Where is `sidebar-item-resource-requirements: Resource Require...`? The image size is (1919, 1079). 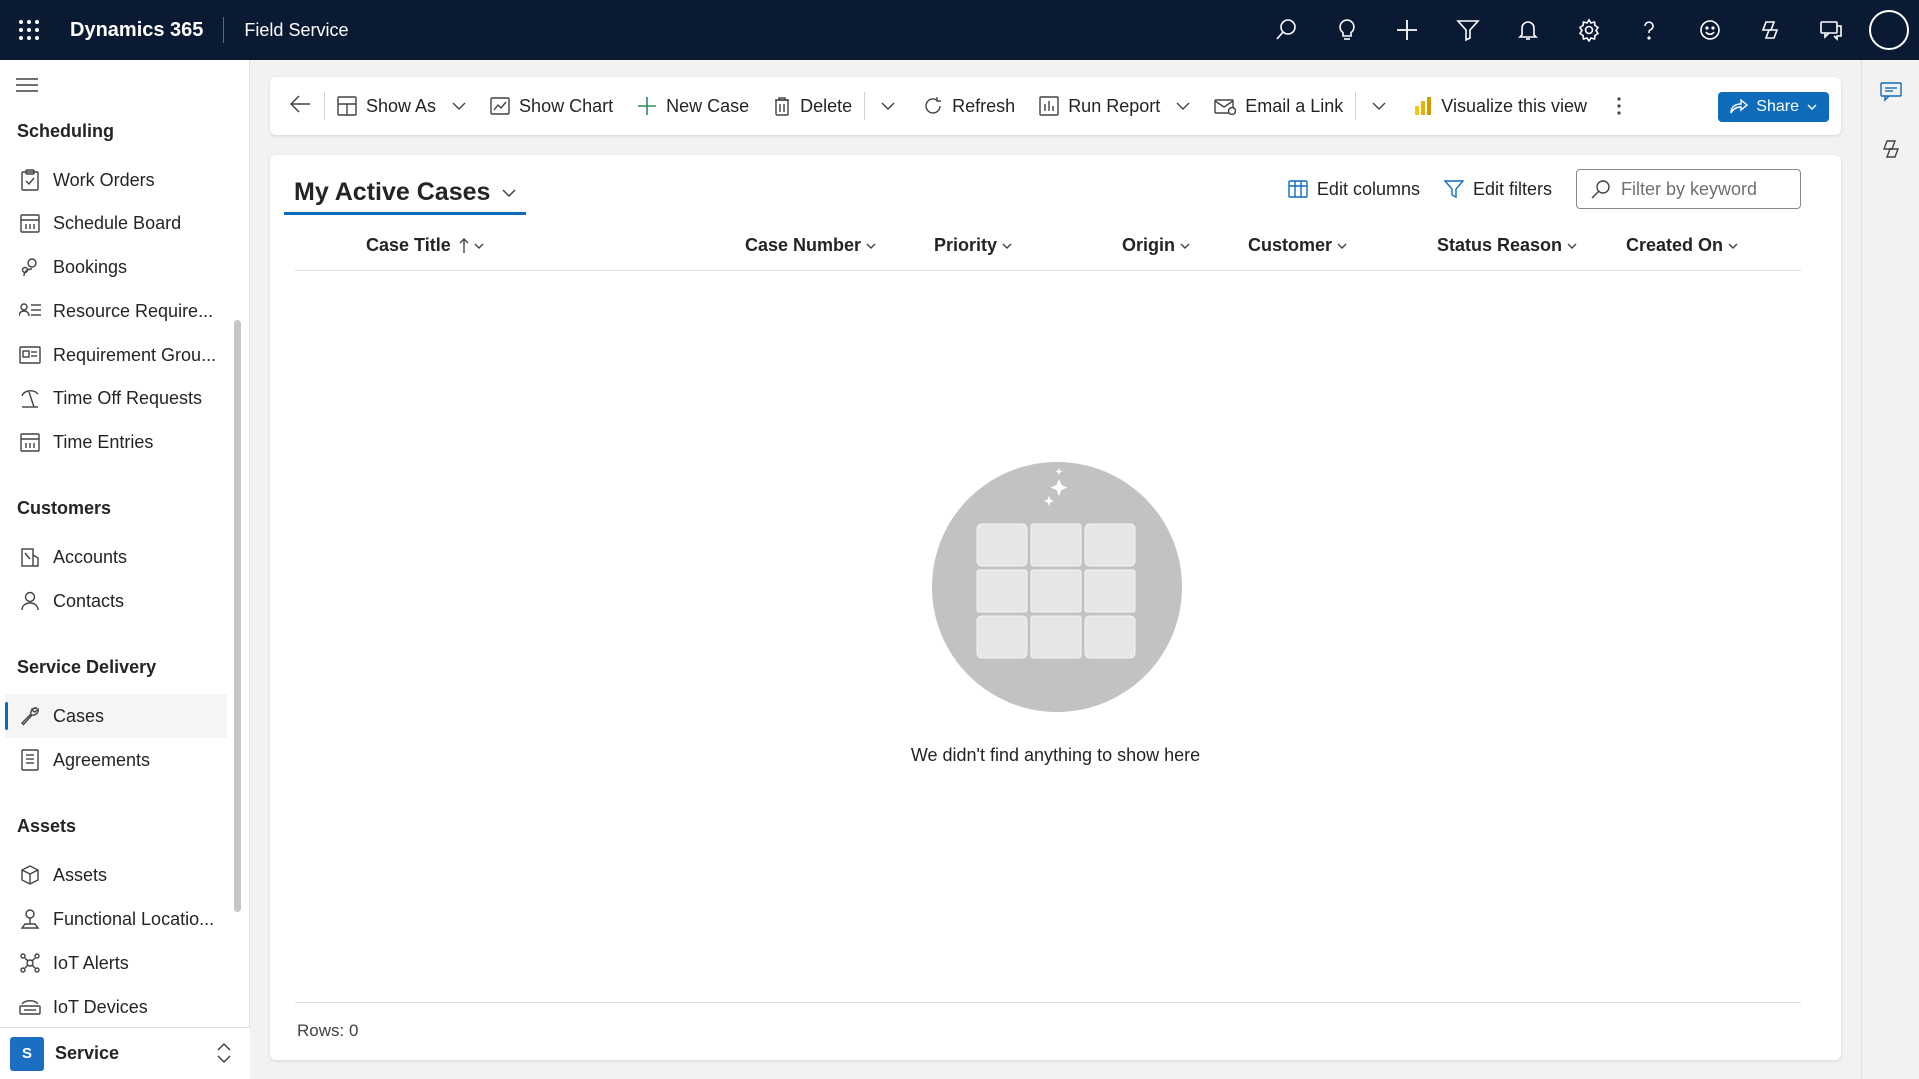
sidebar-item-resource-requirements: Resource Require... is located at coordinates (116, 311).